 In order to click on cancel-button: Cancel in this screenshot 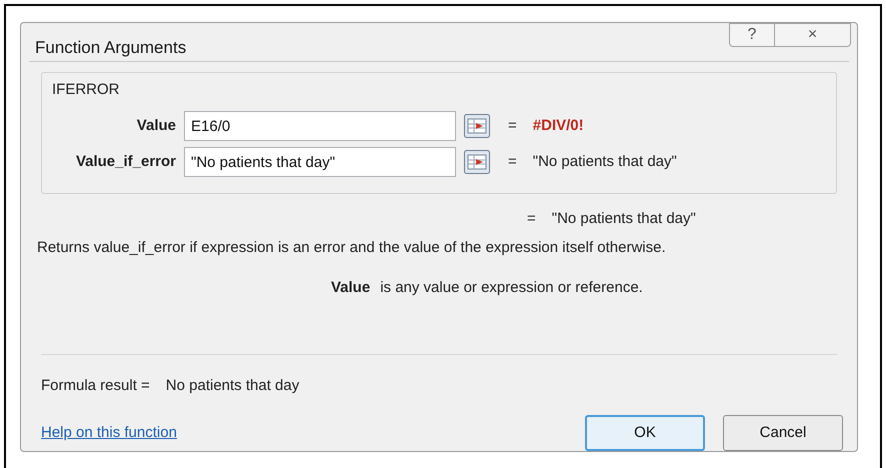, I will do `click(783, 433)`.